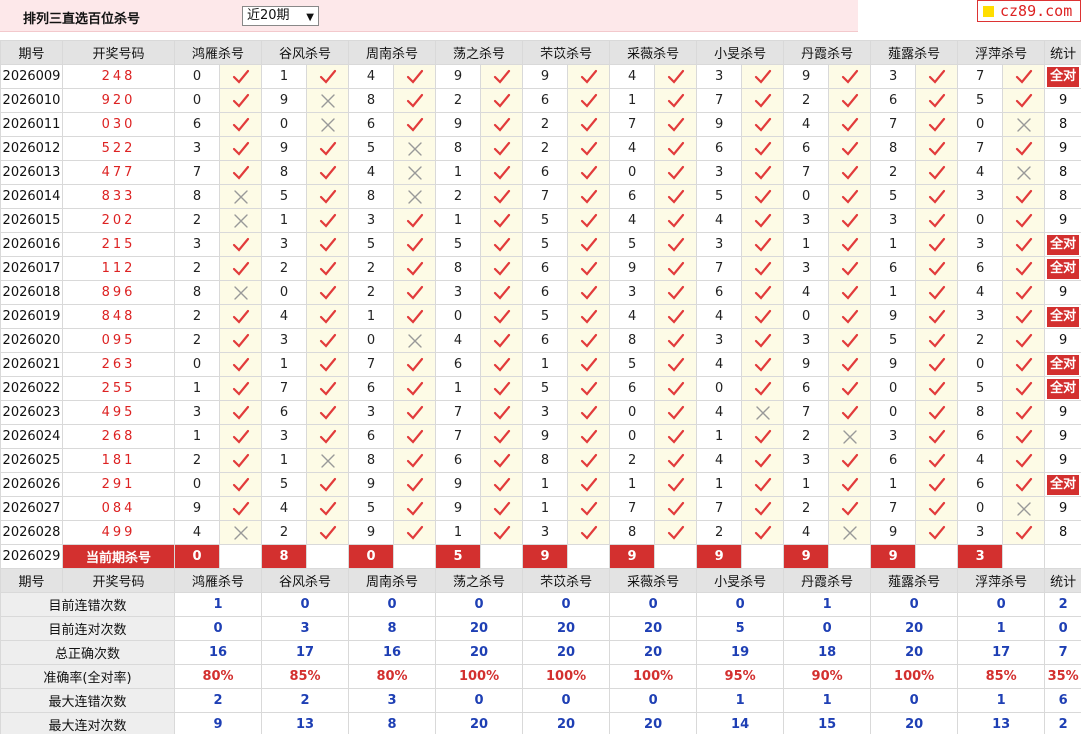  What do you see at coordinates (280, 16) in the screenshot?
I see `period-select: 近20期 ▼` at bounding box center [280, 16].